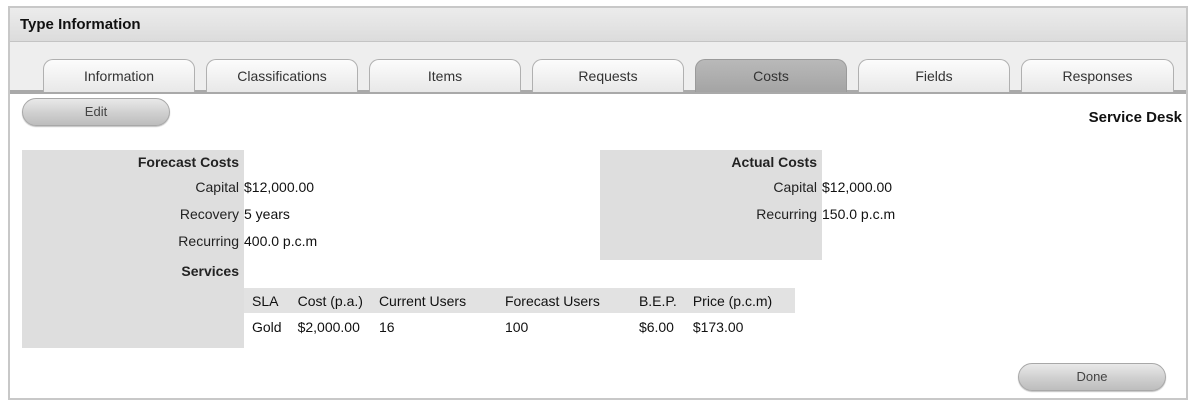 This screenshot has height=404, width=1192. Describe the element at coordinates (330, 300) in the screenshot. I see `column-header-cost: Cost (p.a.)` at that location.